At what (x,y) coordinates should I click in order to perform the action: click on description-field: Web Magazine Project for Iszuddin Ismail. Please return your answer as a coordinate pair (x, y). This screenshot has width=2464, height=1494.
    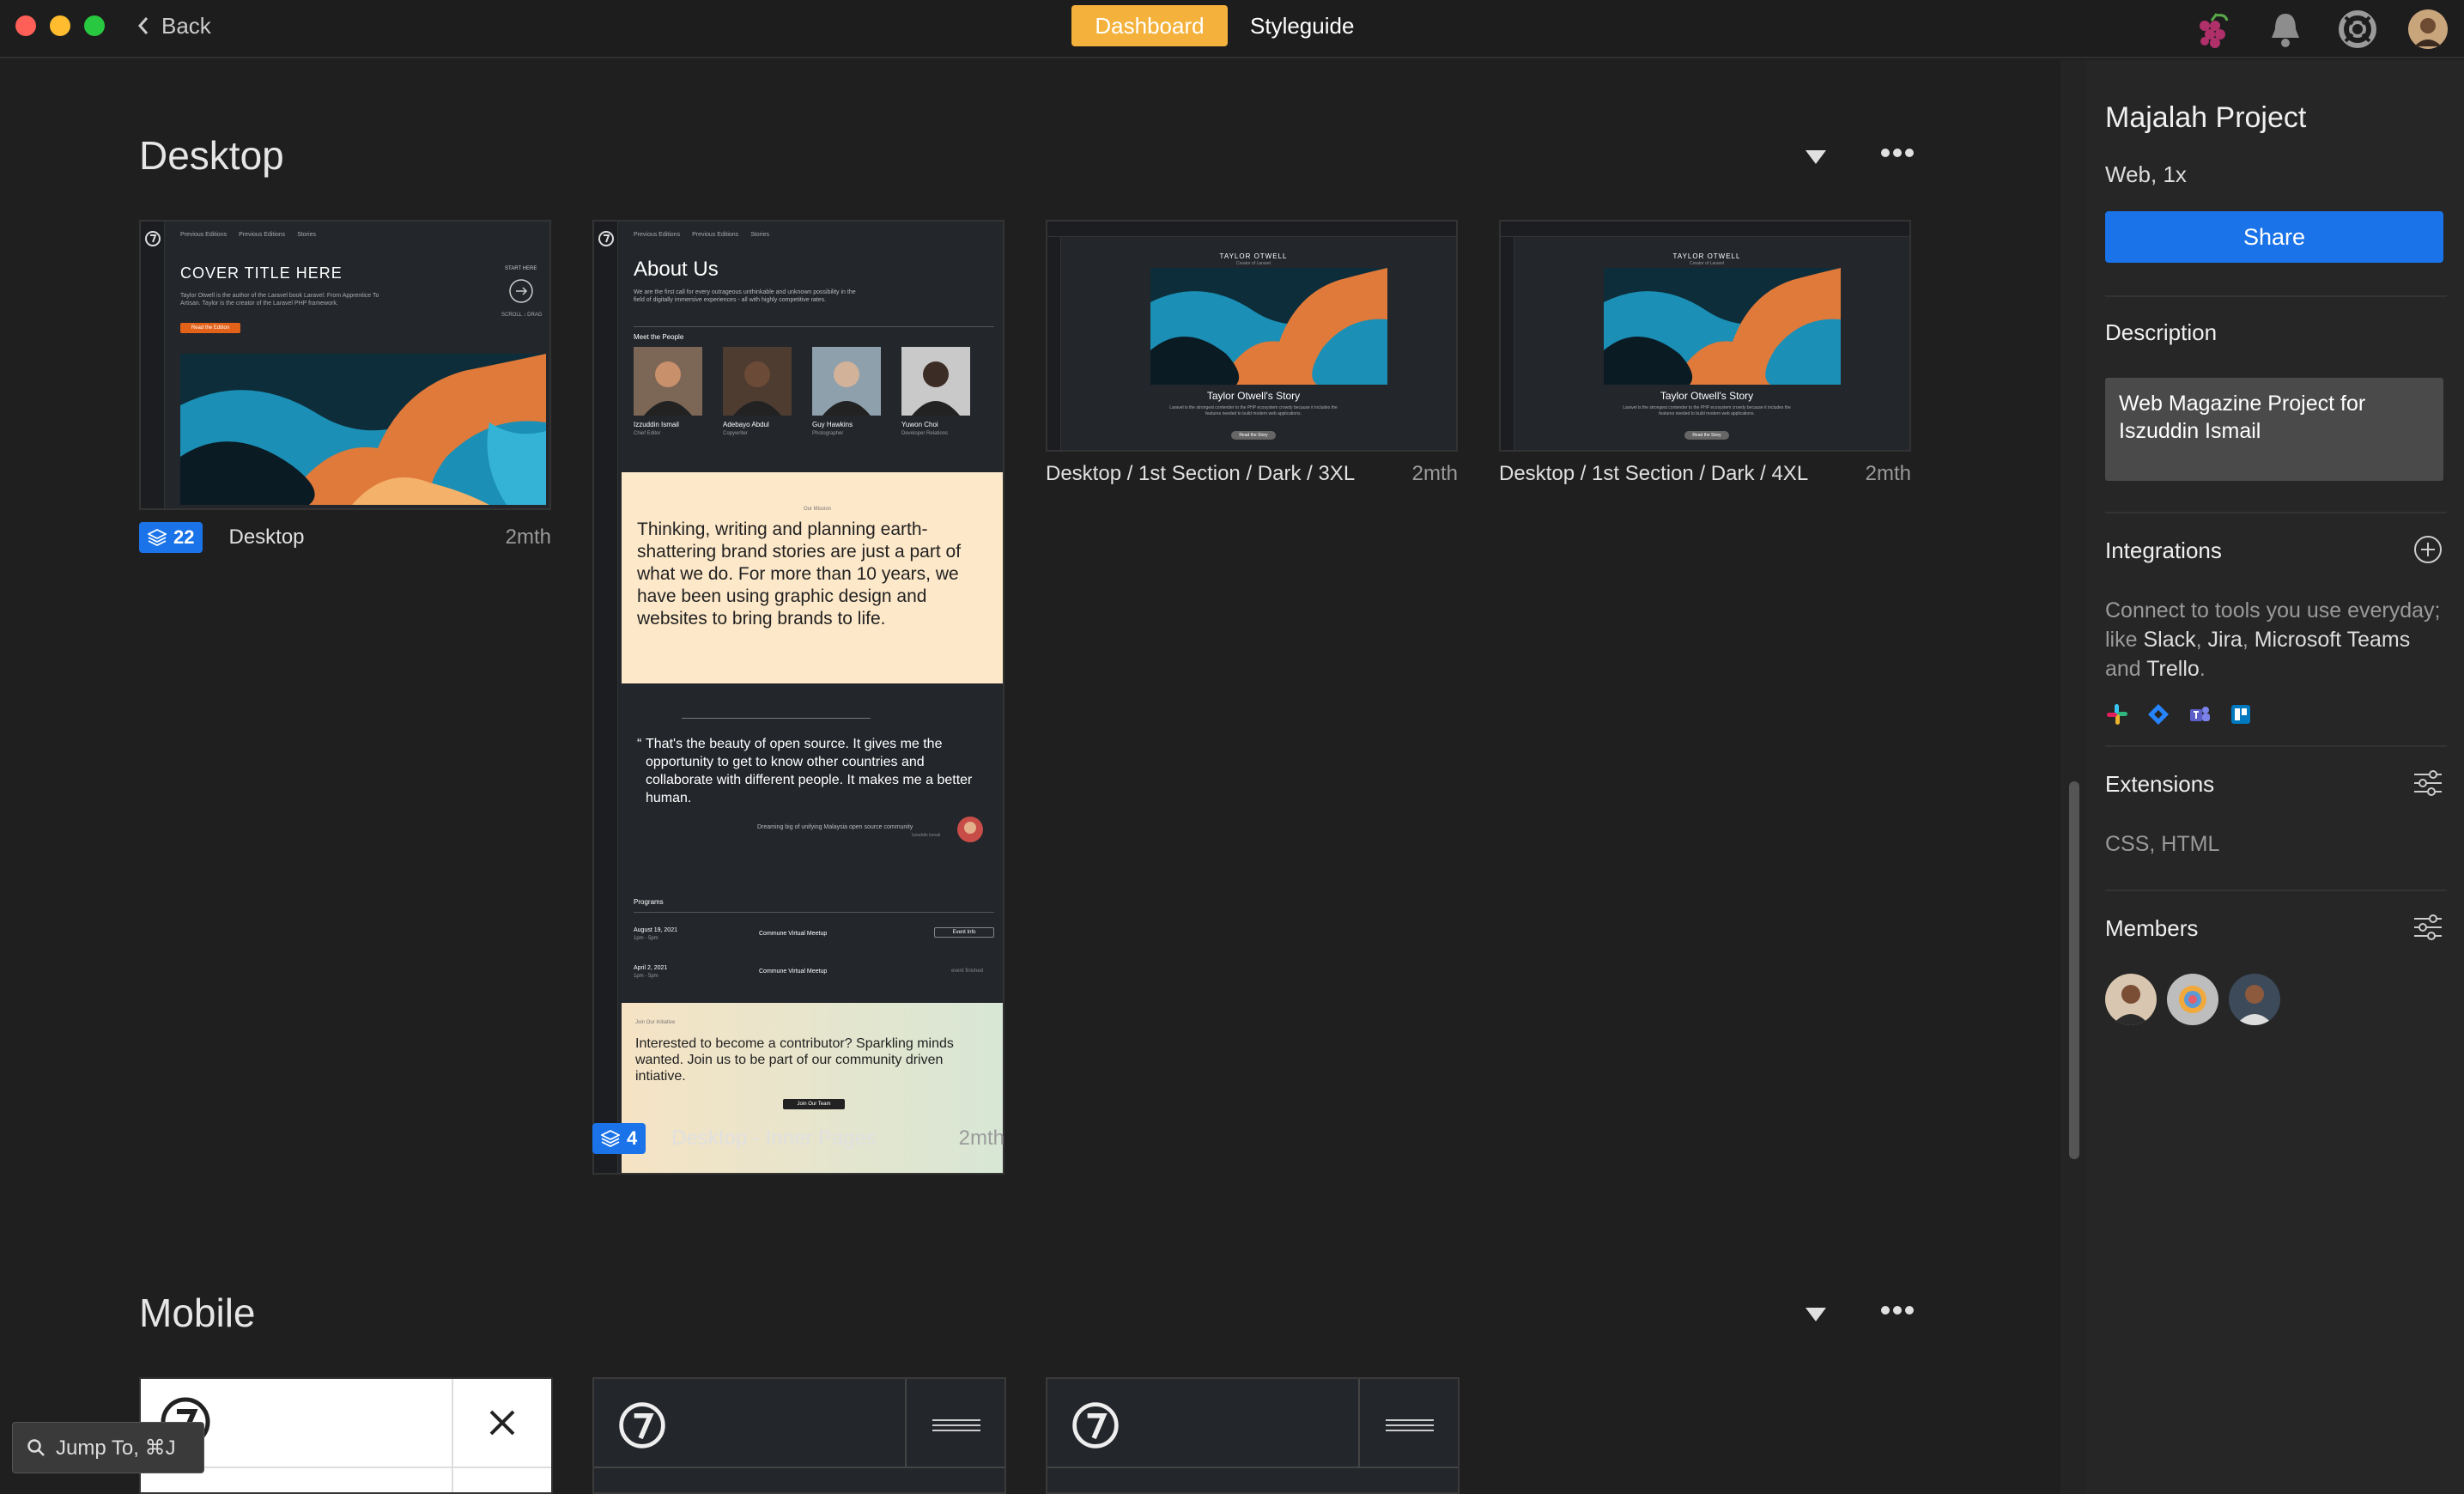
    Looking at the image, I should click on (2274, 430).